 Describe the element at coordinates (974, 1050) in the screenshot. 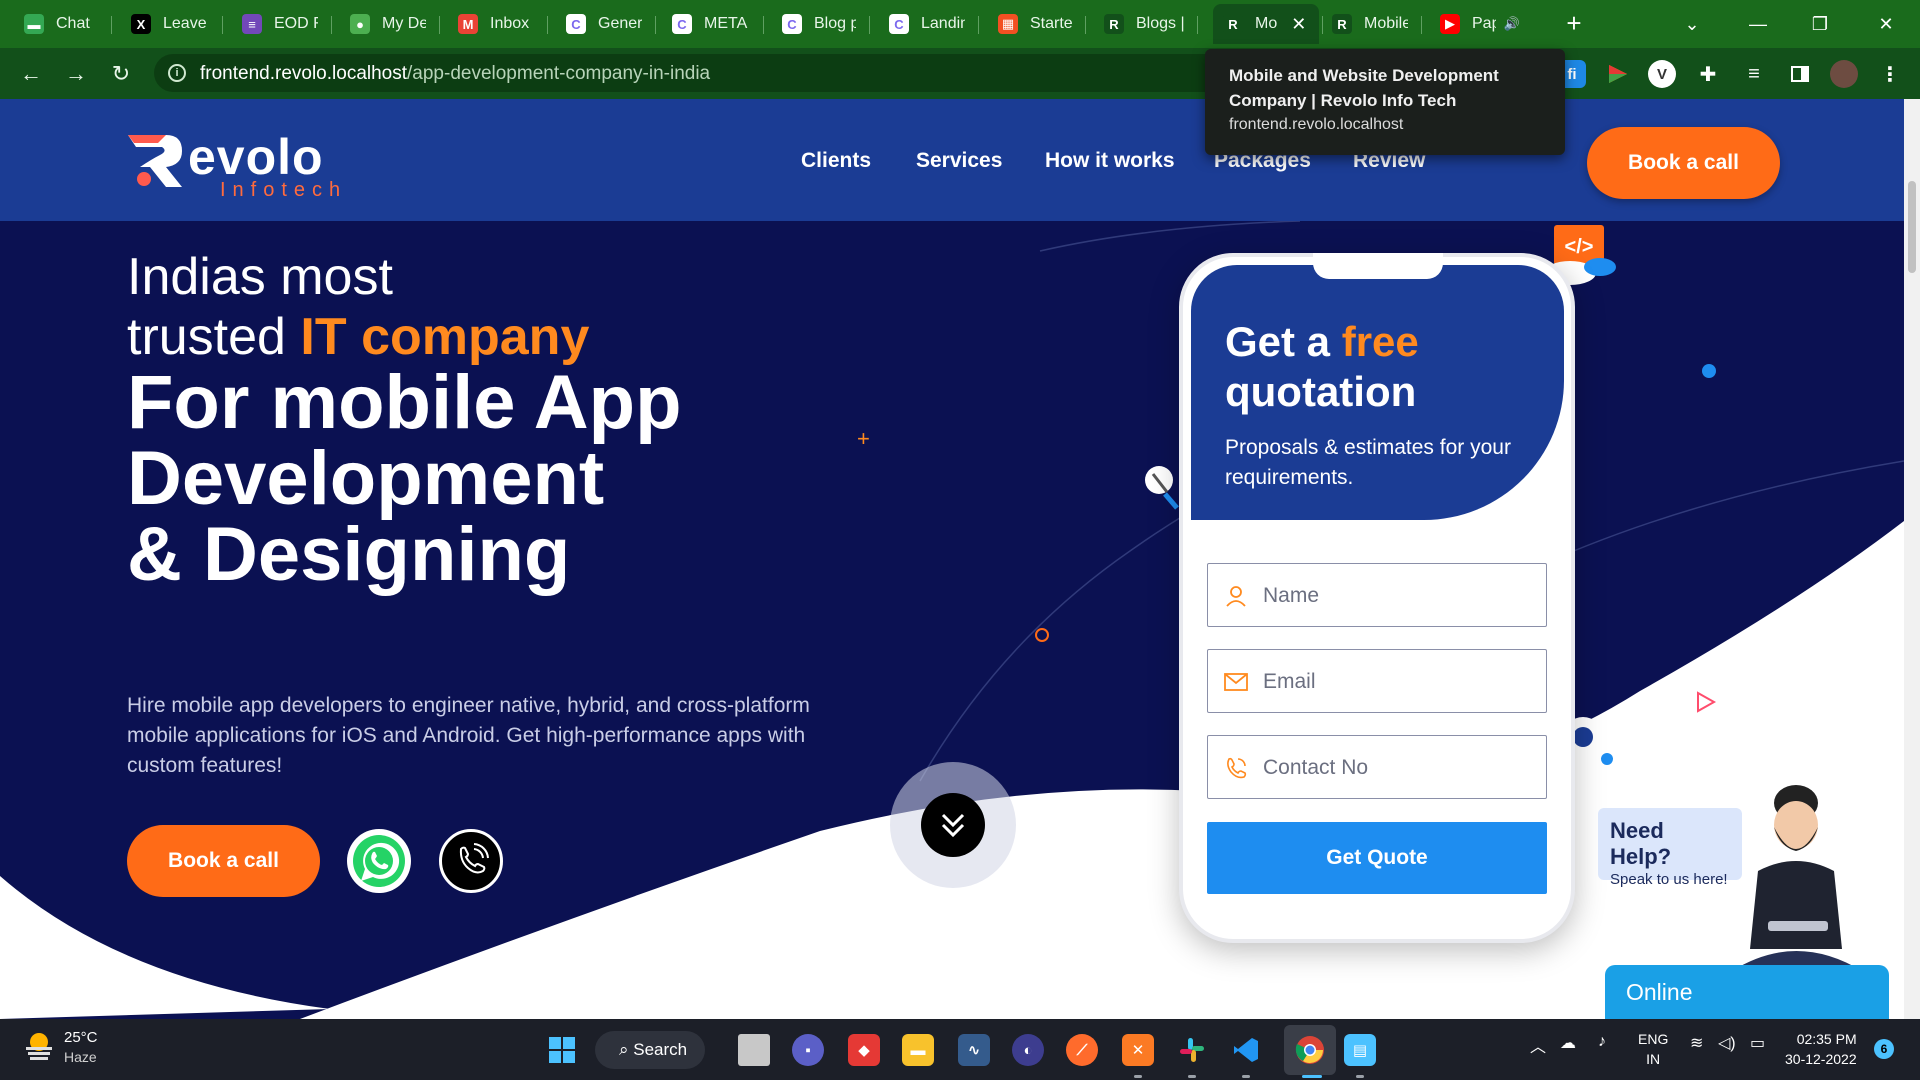

I see `mysql-workbench-icon: ∿` at that location.